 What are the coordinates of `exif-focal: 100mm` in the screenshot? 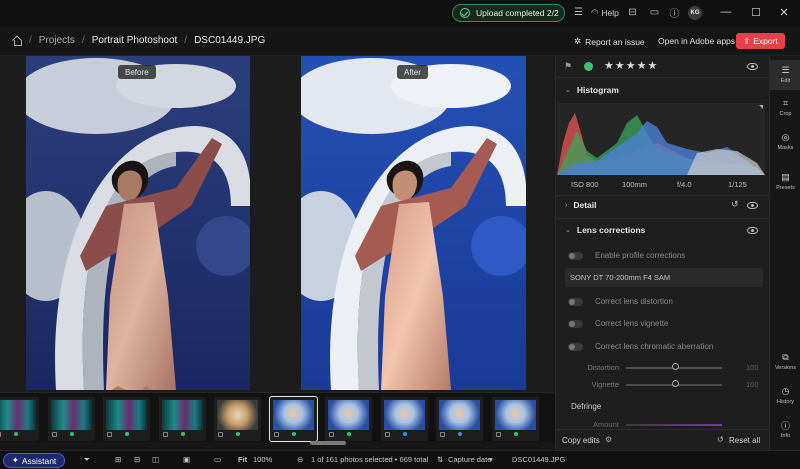 It's located at (635, 184).